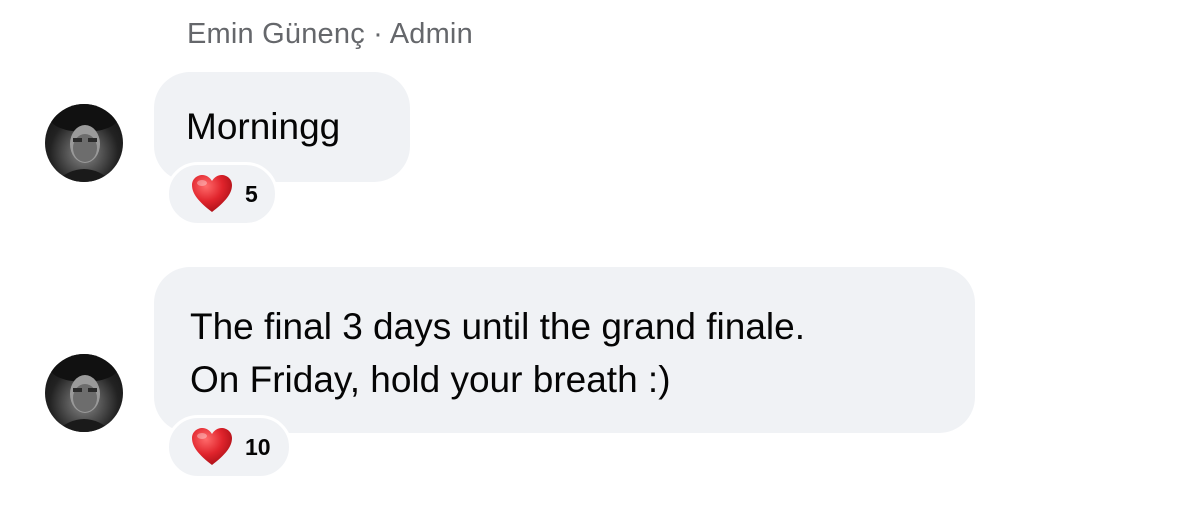  I want to click on sender-role: Admin, so click(431, 34).